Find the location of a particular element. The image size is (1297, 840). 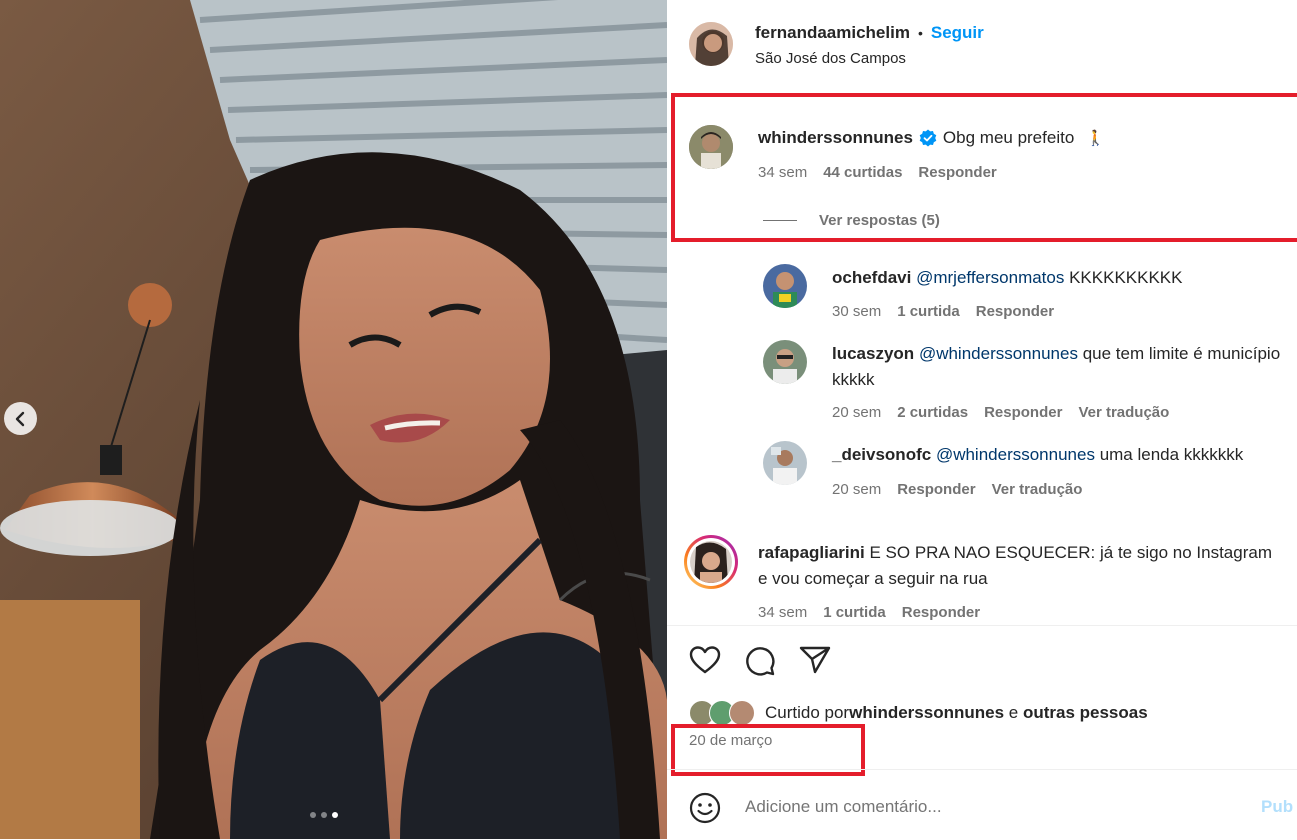

story-ring-avatar is located at coordinates (711, 562).